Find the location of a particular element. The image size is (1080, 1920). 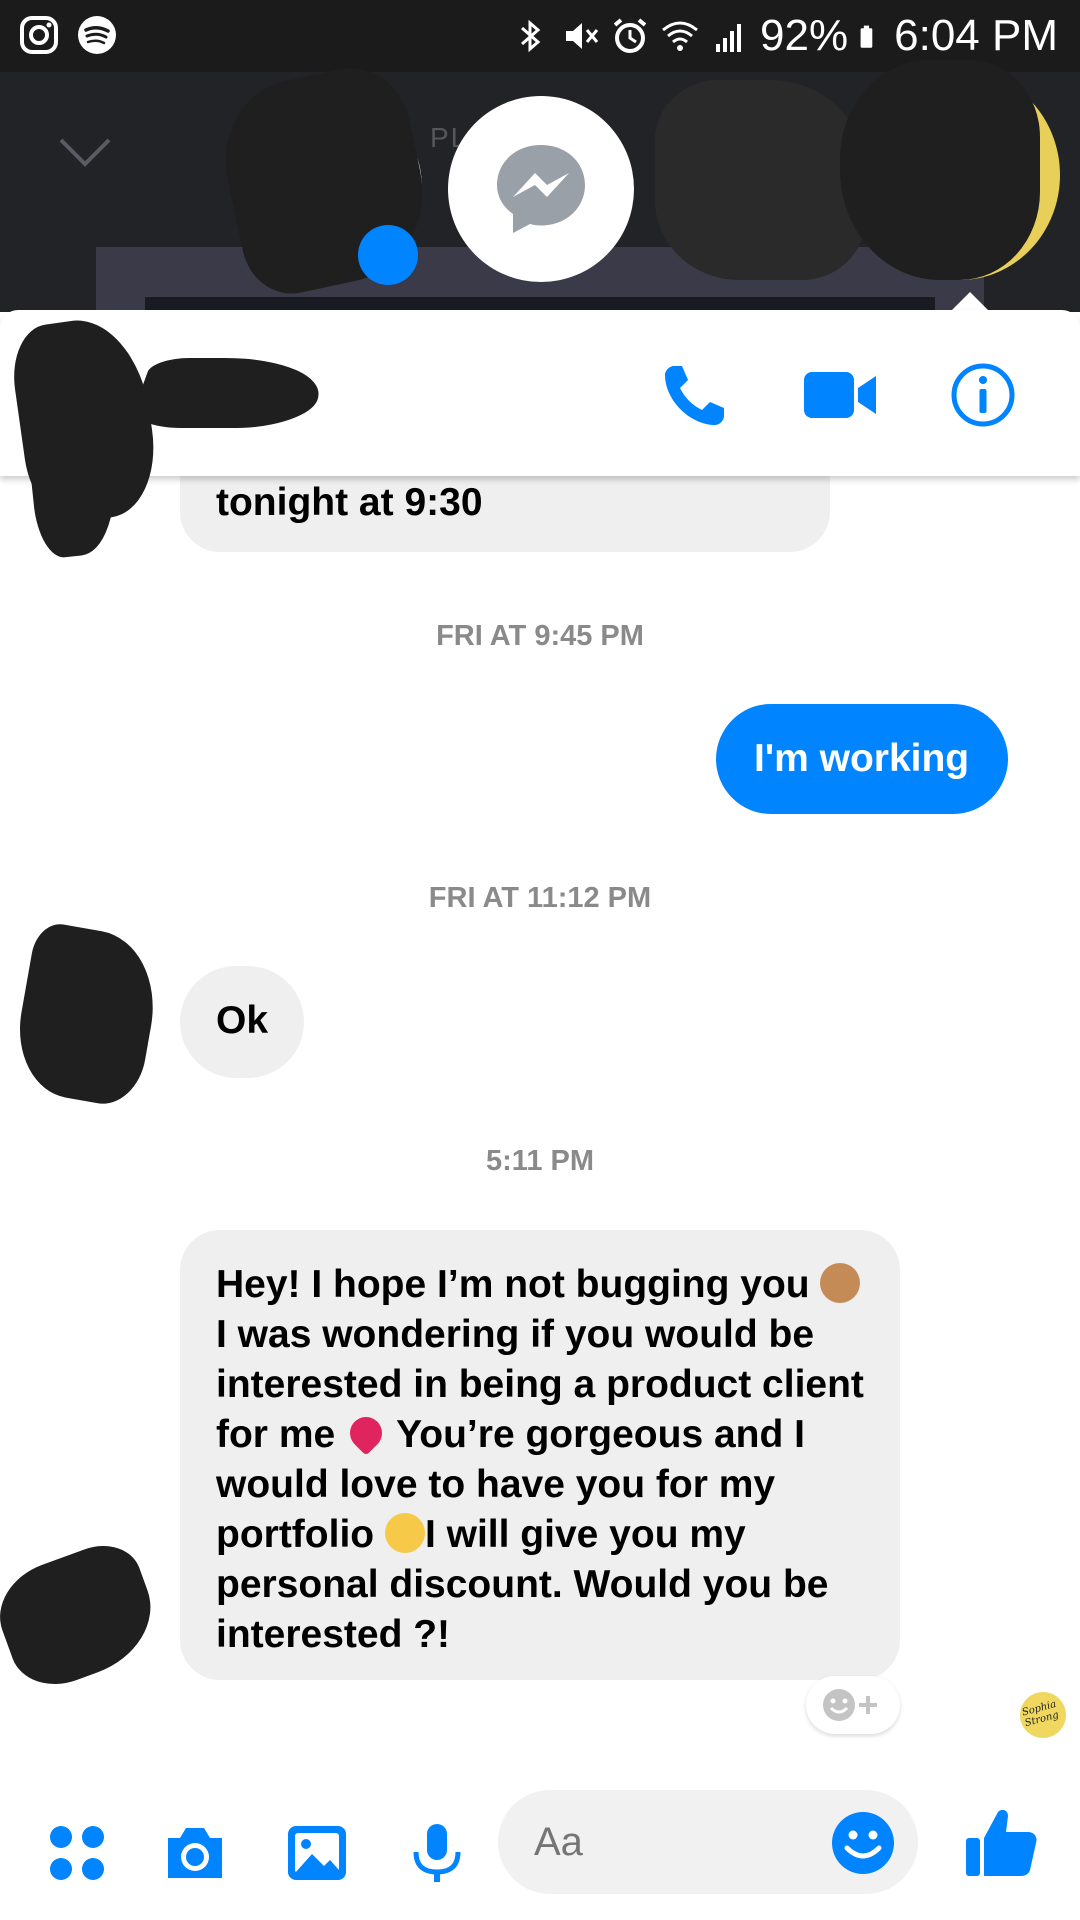

message-text: I'm working is located at coordinates (862, 758).